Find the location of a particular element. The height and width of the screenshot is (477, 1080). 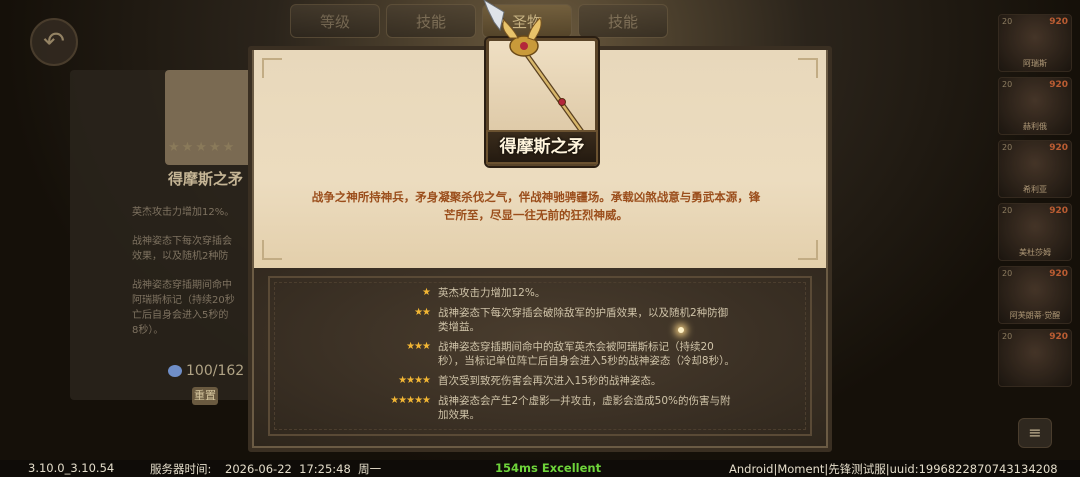

hero-card: 20 920 阿芙朗蒂·觉醒 is located at coordinates (1035, 295).